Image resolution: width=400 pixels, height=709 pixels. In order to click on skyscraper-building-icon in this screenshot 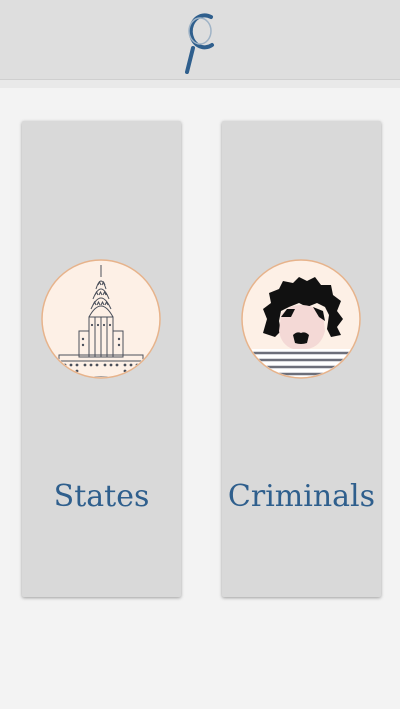, I will do `click(101, 319)`.